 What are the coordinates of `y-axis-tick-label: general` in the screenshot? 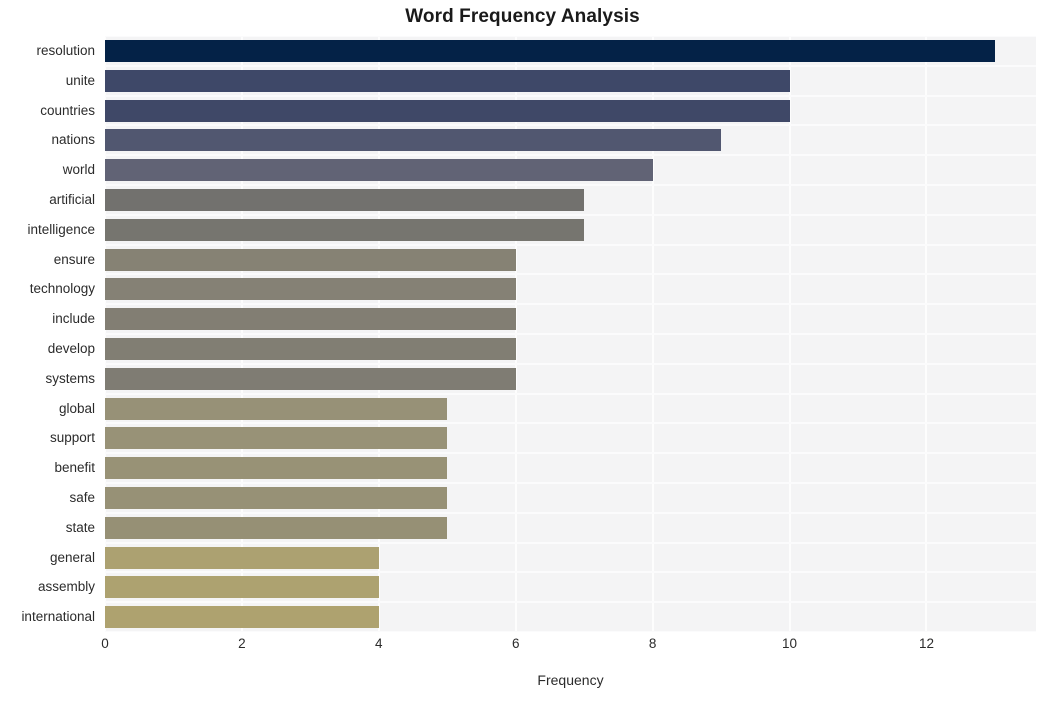 It's located at (72, 557).